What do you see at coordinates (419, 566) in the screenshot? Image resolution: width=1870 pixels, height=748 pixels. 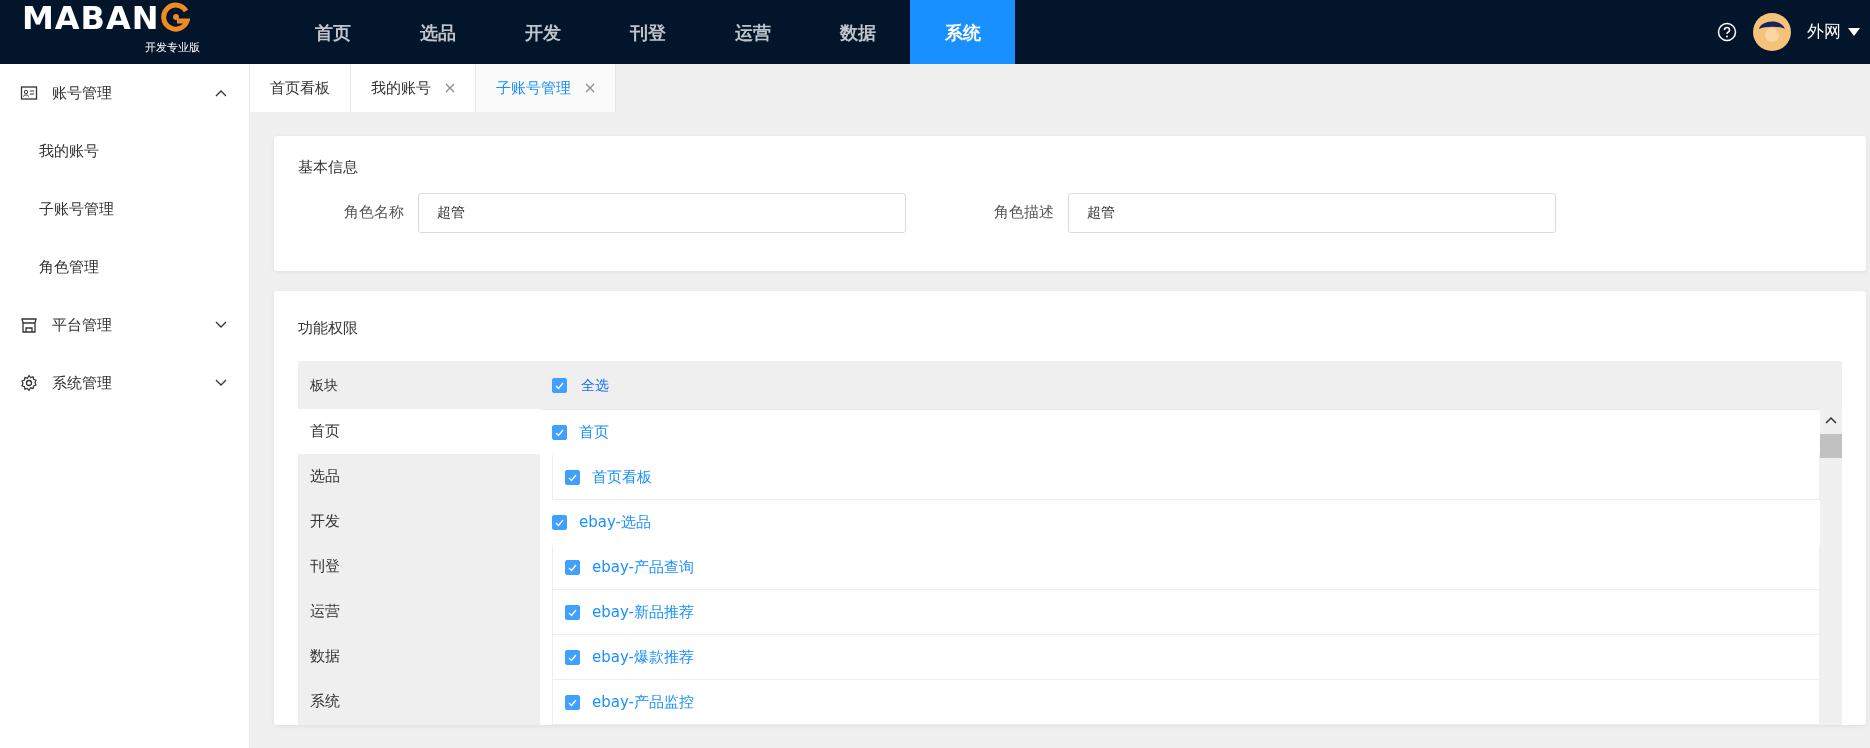 I see `module-item: 刊登` at bounding box center [419, 566].